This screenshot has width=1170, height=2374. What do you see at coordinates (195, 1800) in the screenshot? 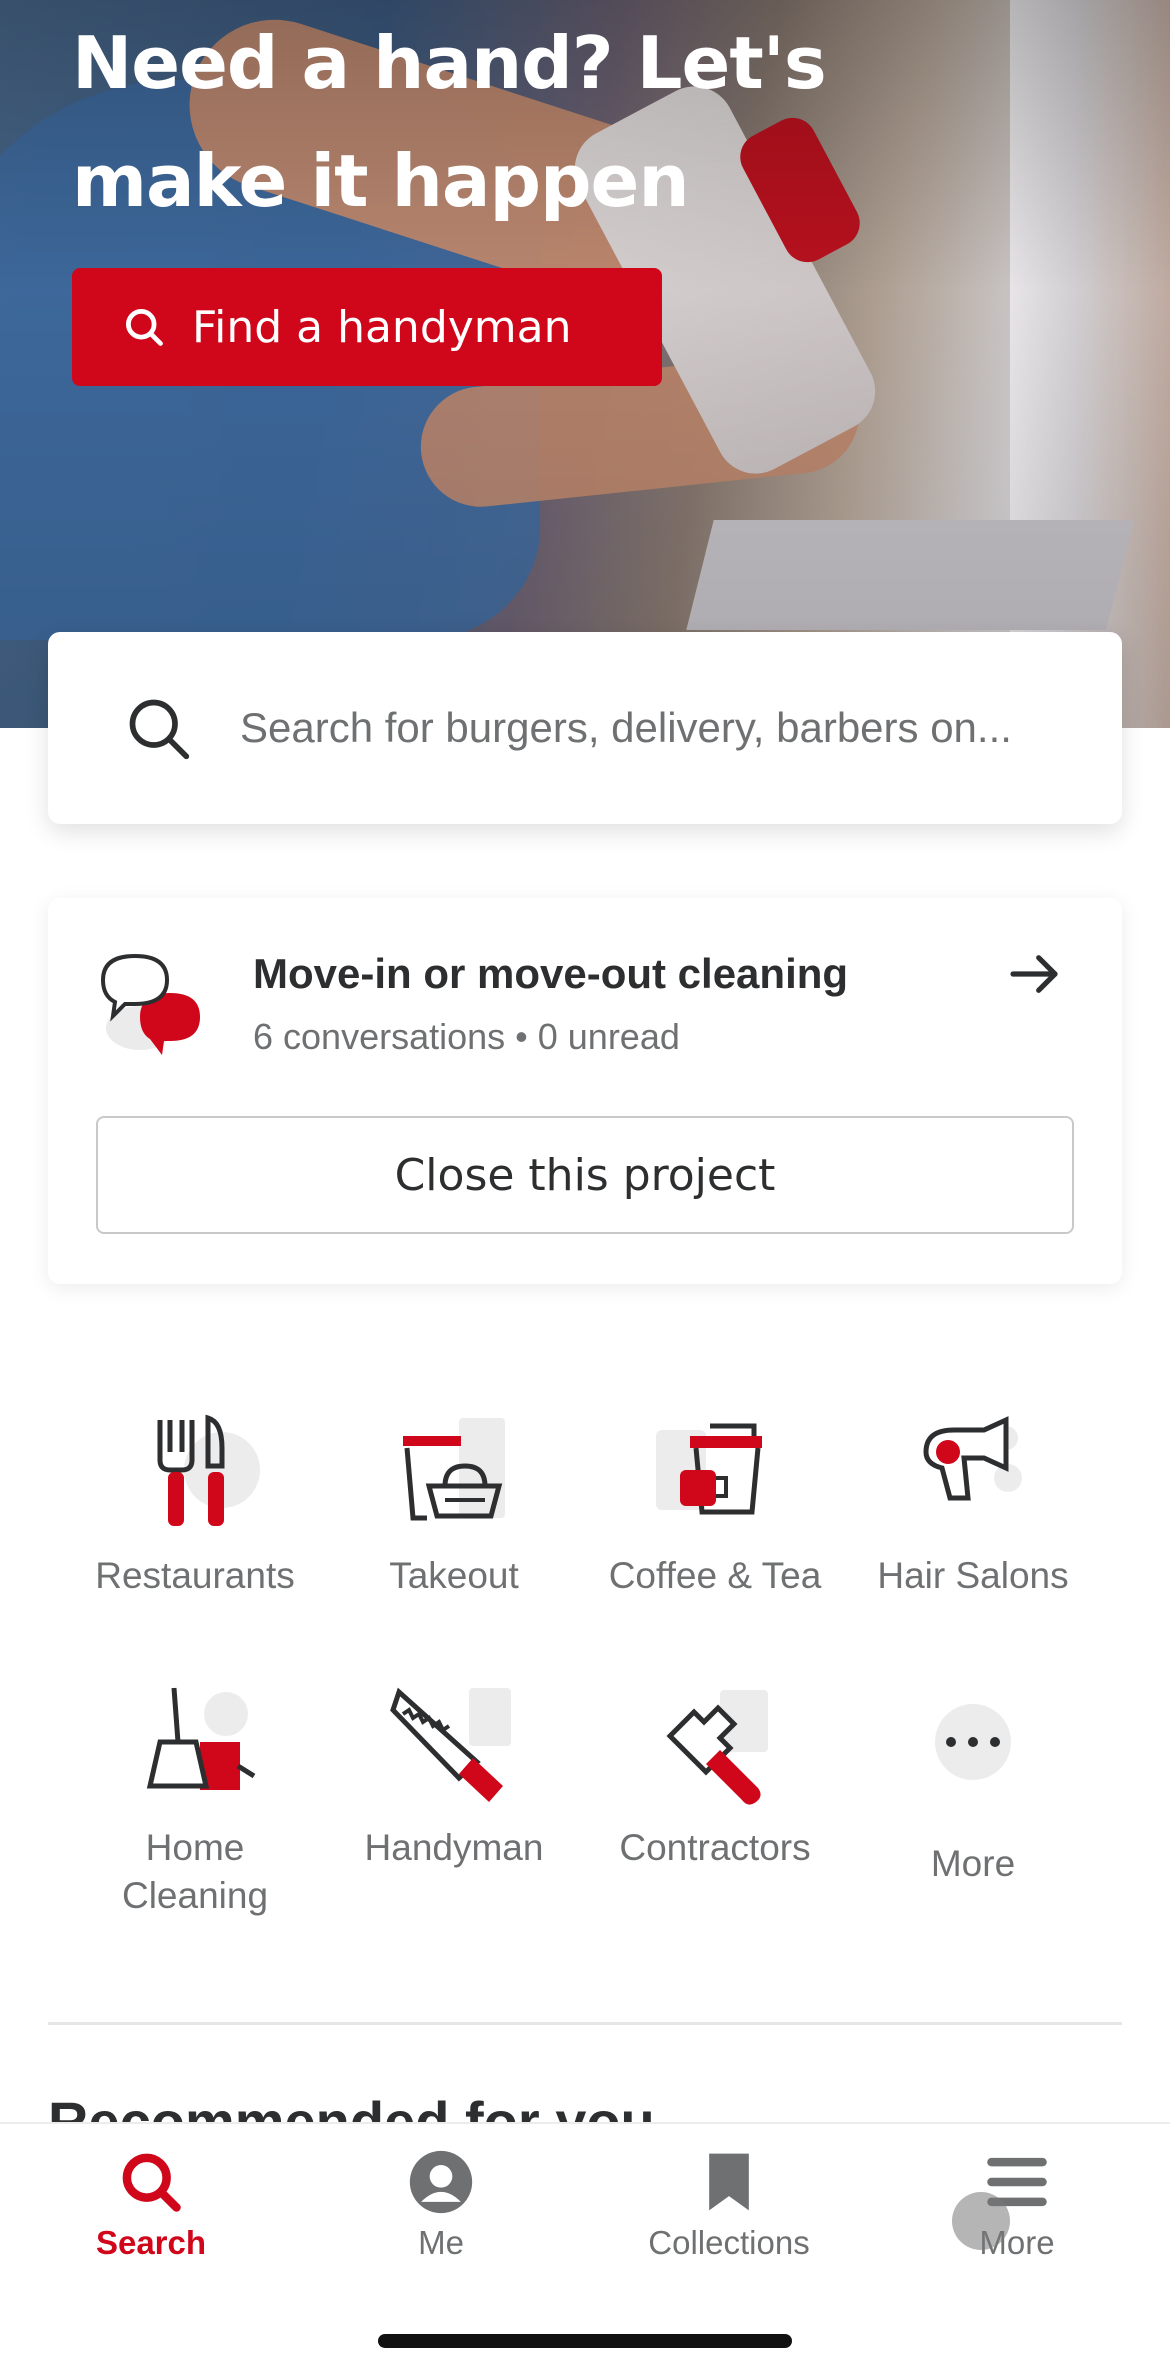
I see `category-home-cleaning: Home Cleaning` at bounding box center [195, 1800].